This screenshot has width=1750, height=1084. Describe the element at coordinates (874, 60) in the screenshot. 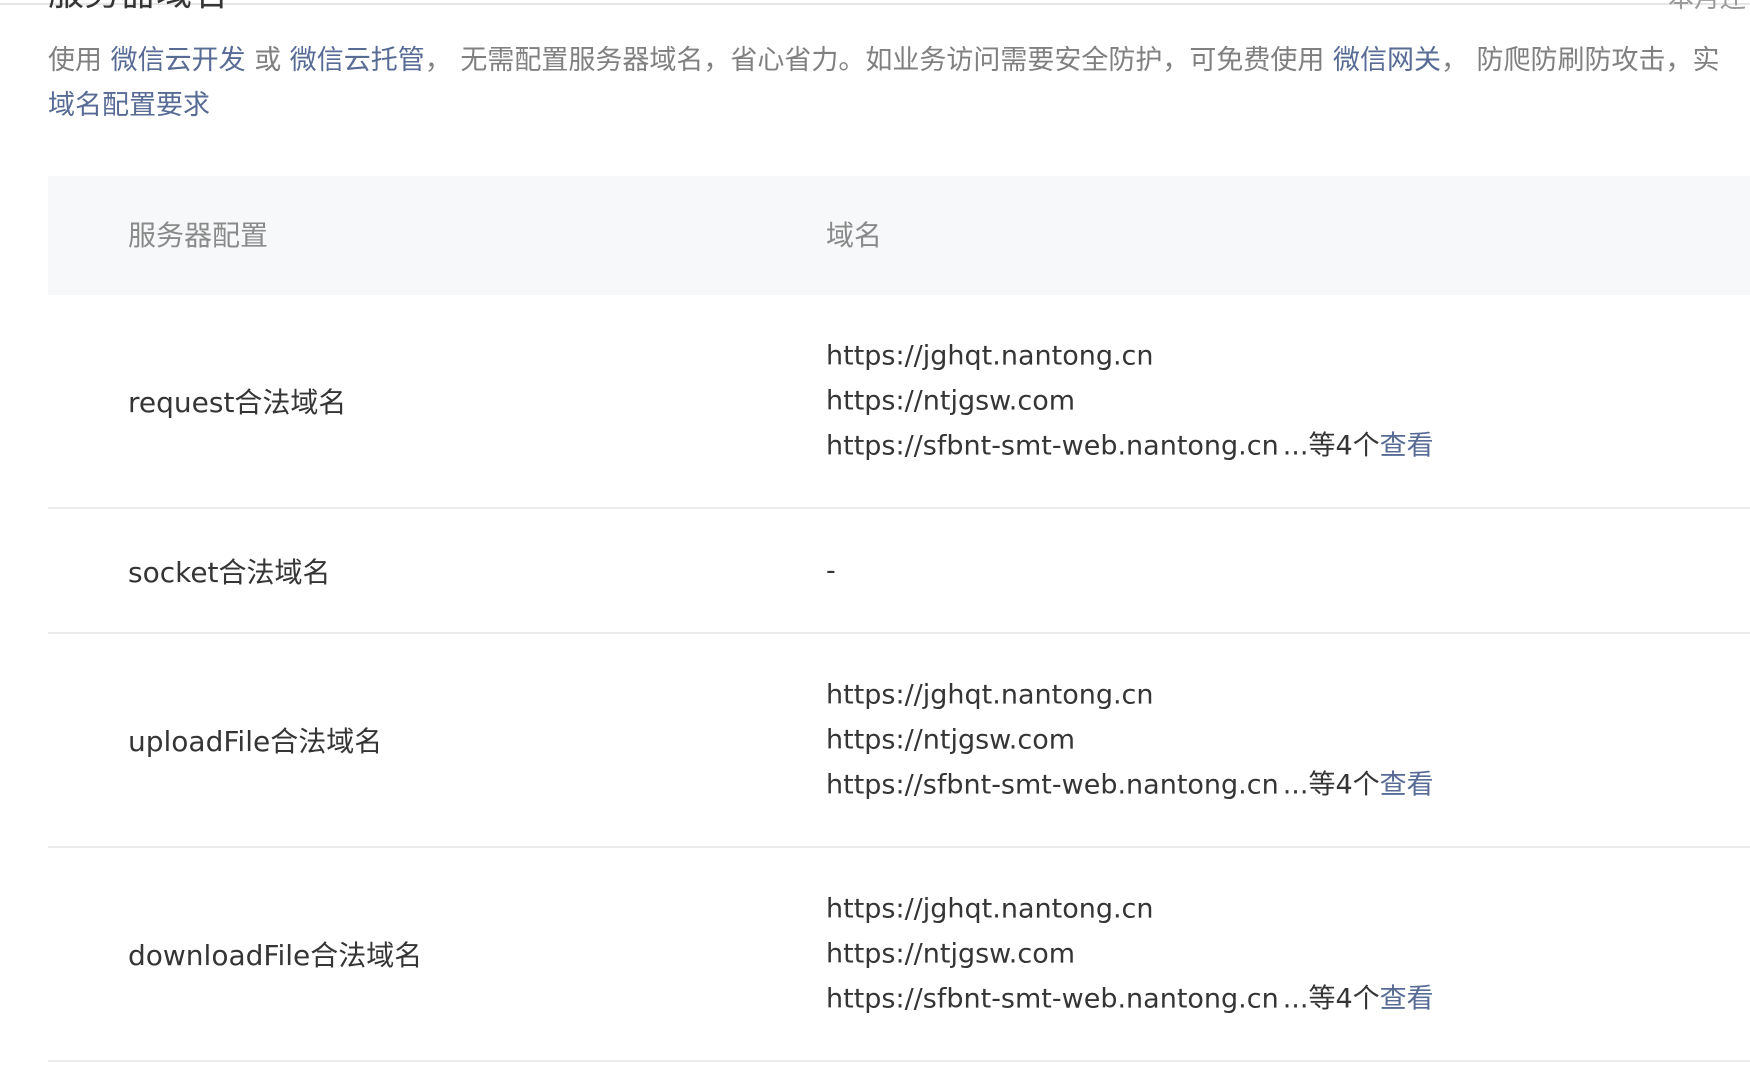

I see `description-middle: ， 无需配置服务器域名，省心省力。如业务访问需要安全防护，可免费使用` at that location.